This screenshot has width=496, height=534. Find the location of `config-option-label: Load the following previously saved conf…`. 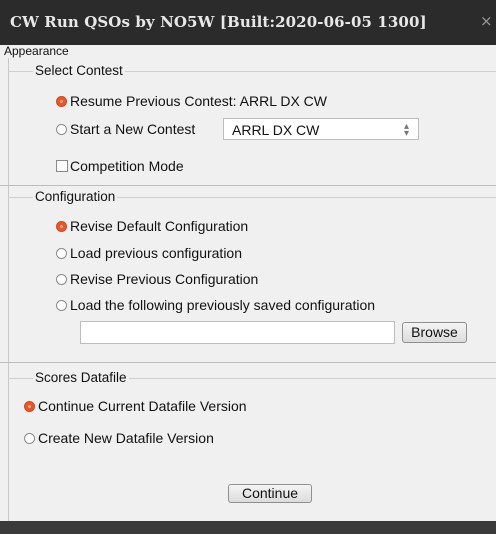

config-option-label: Load the following previously saved conf… is located at coordinates (222, 305).